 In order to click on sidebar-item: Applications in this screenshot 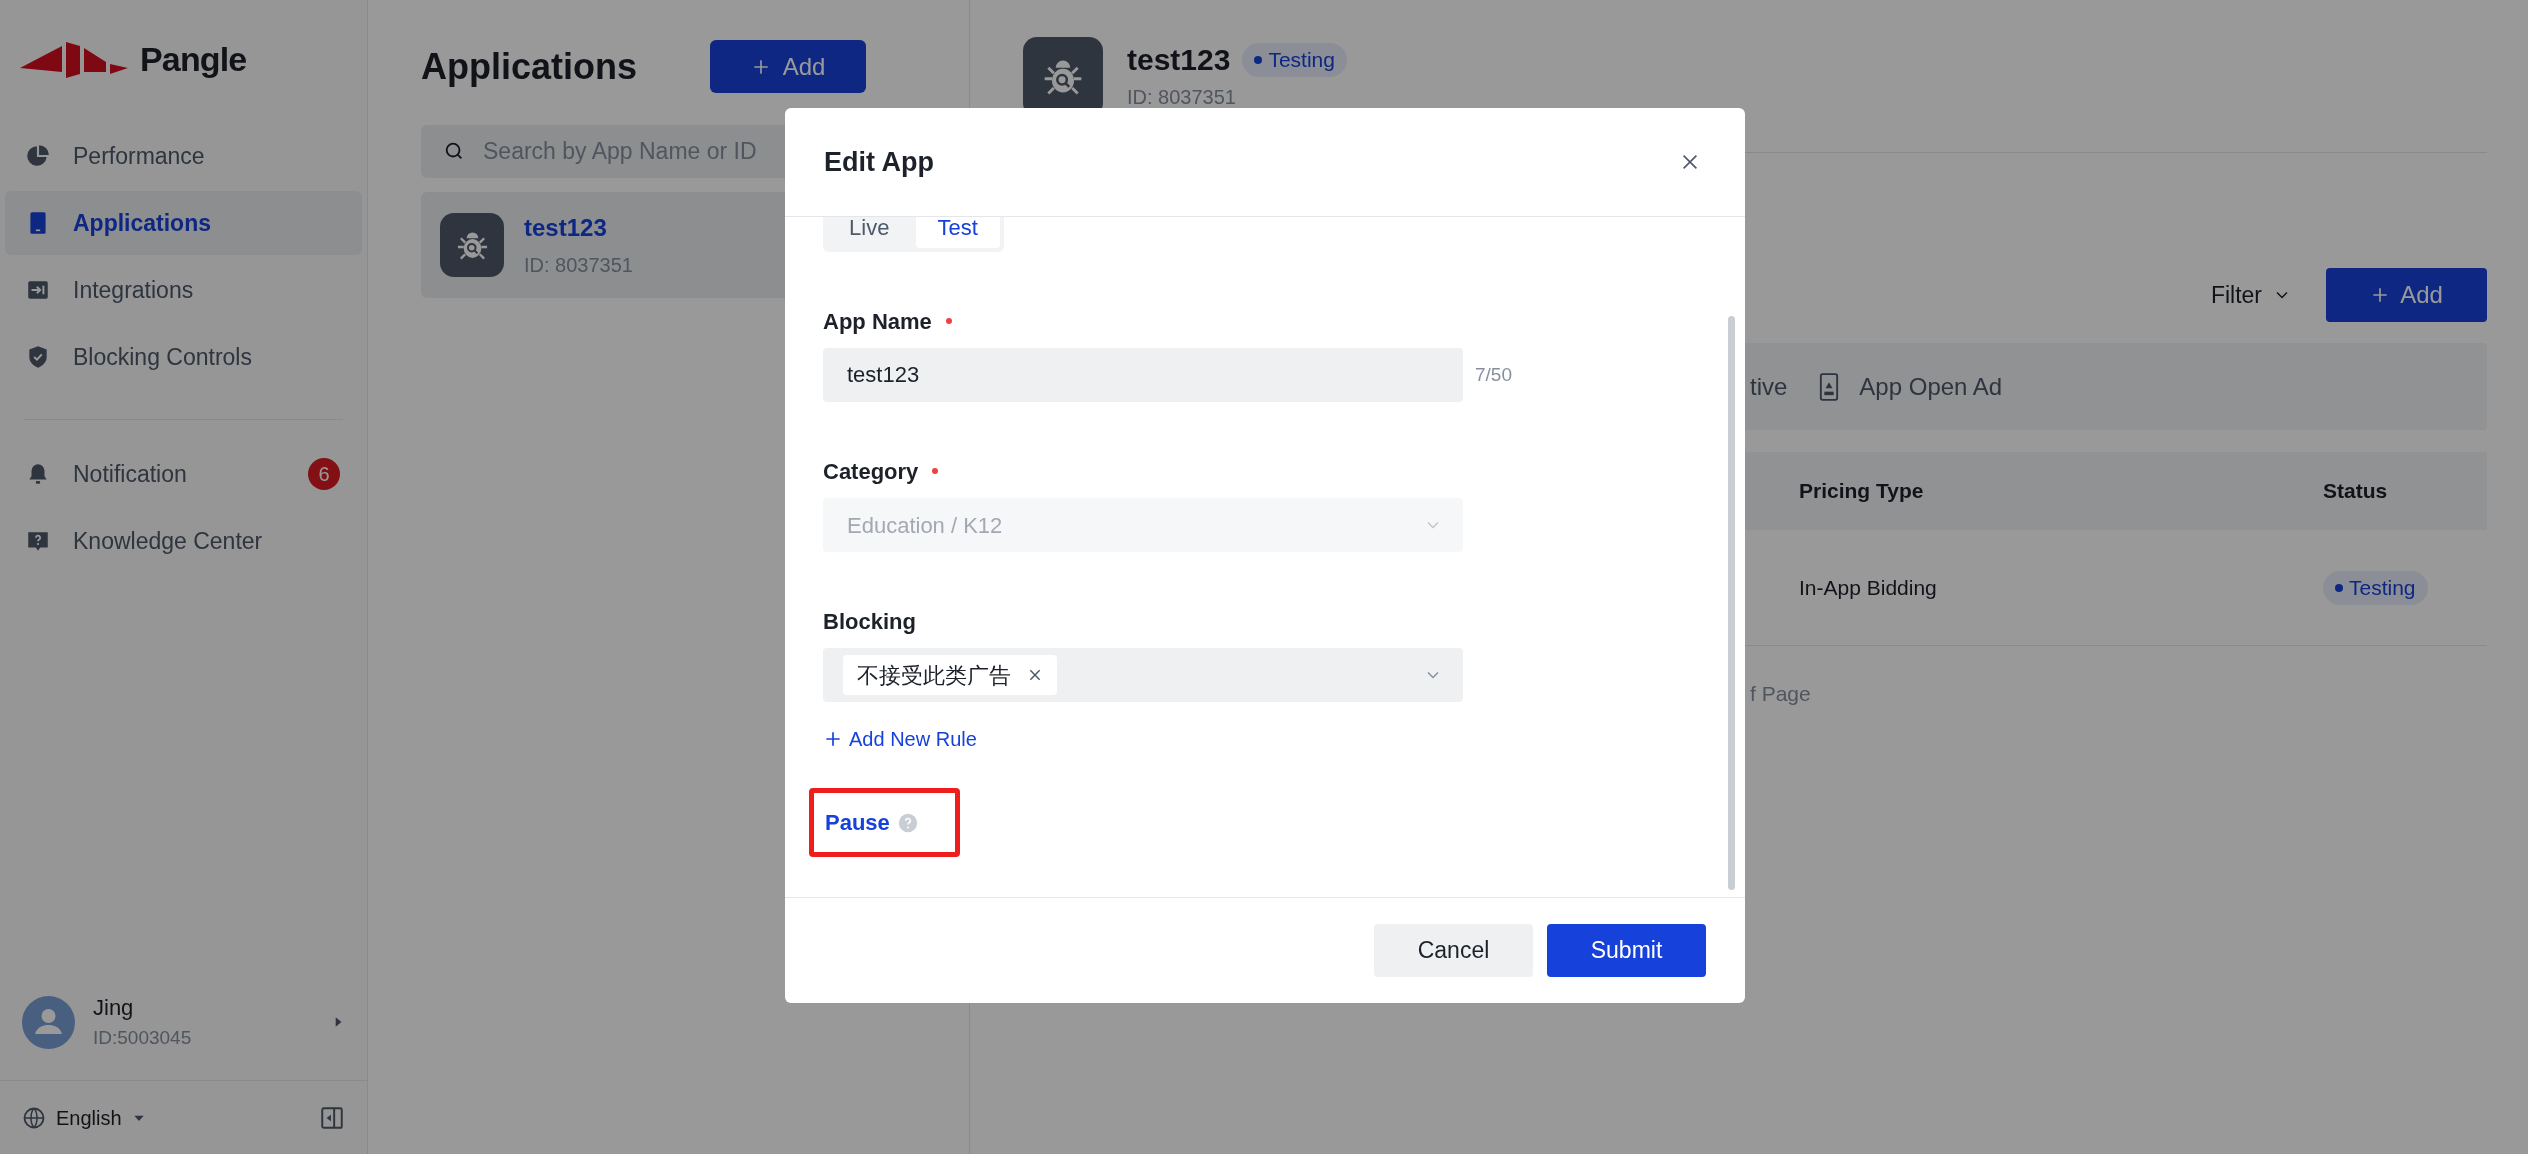, I will do `click(183, 223)`.